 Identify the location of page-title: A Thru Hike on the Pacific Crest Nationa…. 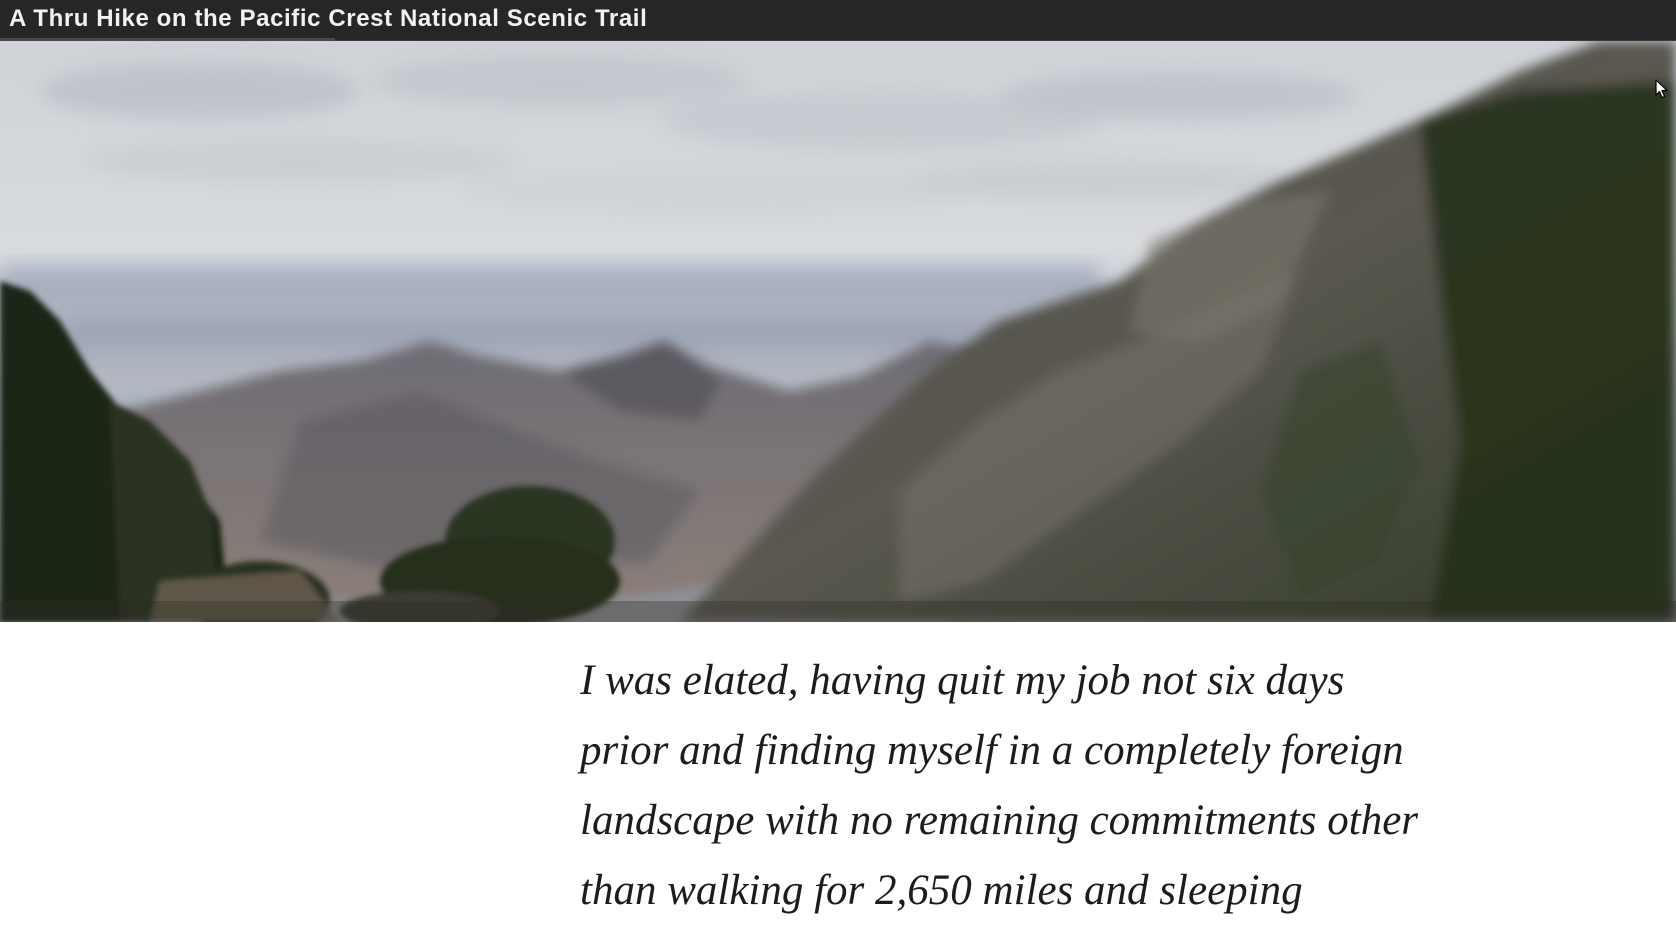
(328, 18).